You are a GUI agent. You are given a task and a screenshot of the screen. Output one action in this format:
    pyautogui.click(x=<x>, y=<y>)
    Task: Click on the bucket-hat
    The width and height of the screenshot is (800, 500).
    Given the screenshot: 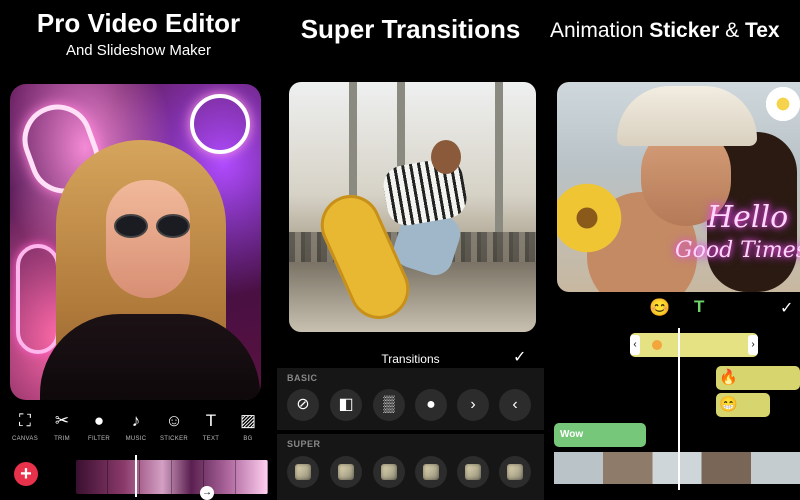 What is the action you would take?
    pyautogui.click(x=687, y=116)
    